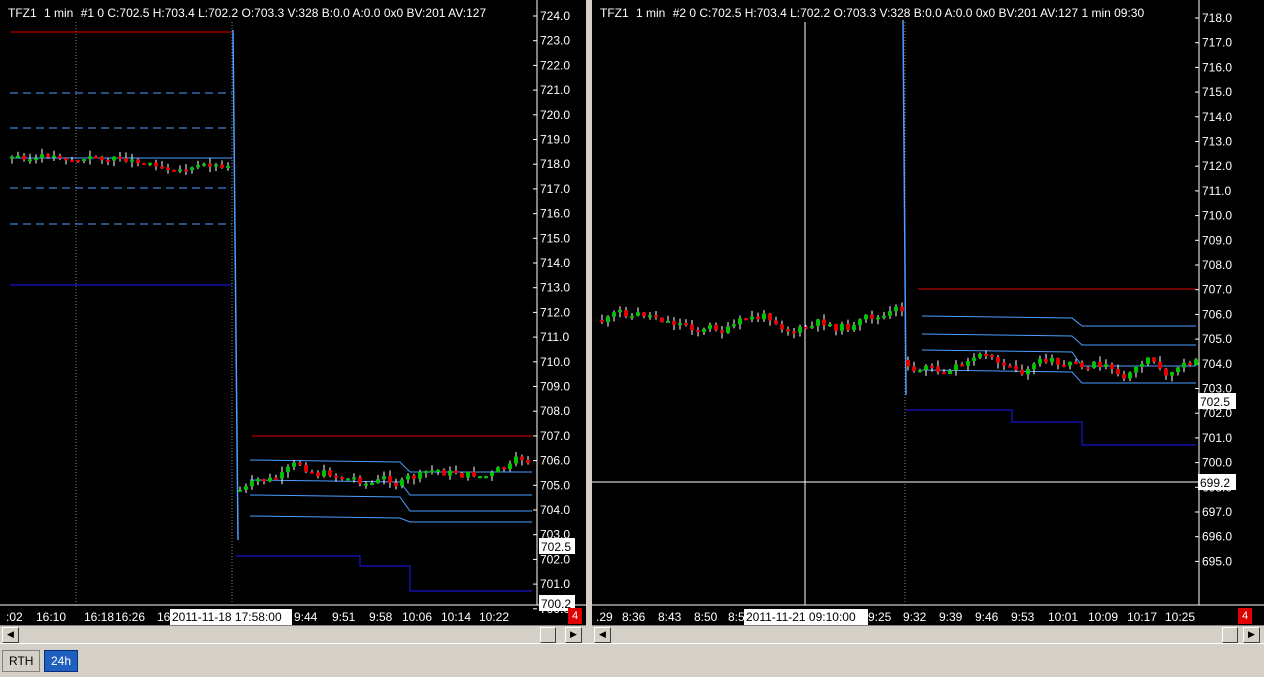 The height and width of the screenshot is (677, 1264). What do you see at coordinates (61, 661) in the screenshot?
I see `tab-24h: 24h` at bounding box center [61, 661].